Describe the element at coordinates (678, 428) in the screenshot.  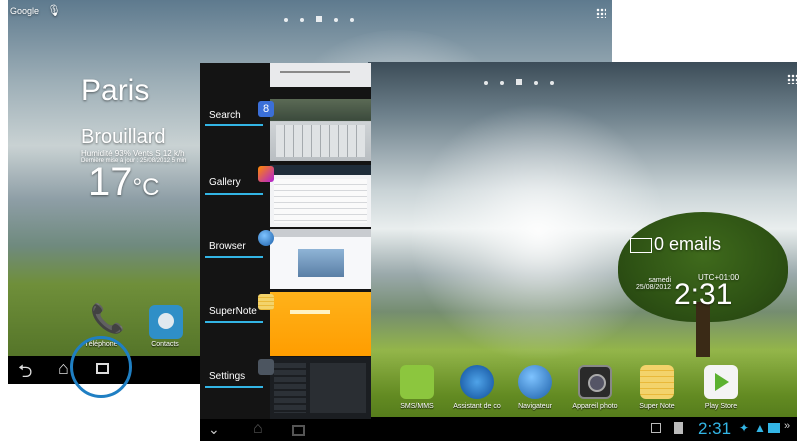
I see `file-notification-icon` at that location.